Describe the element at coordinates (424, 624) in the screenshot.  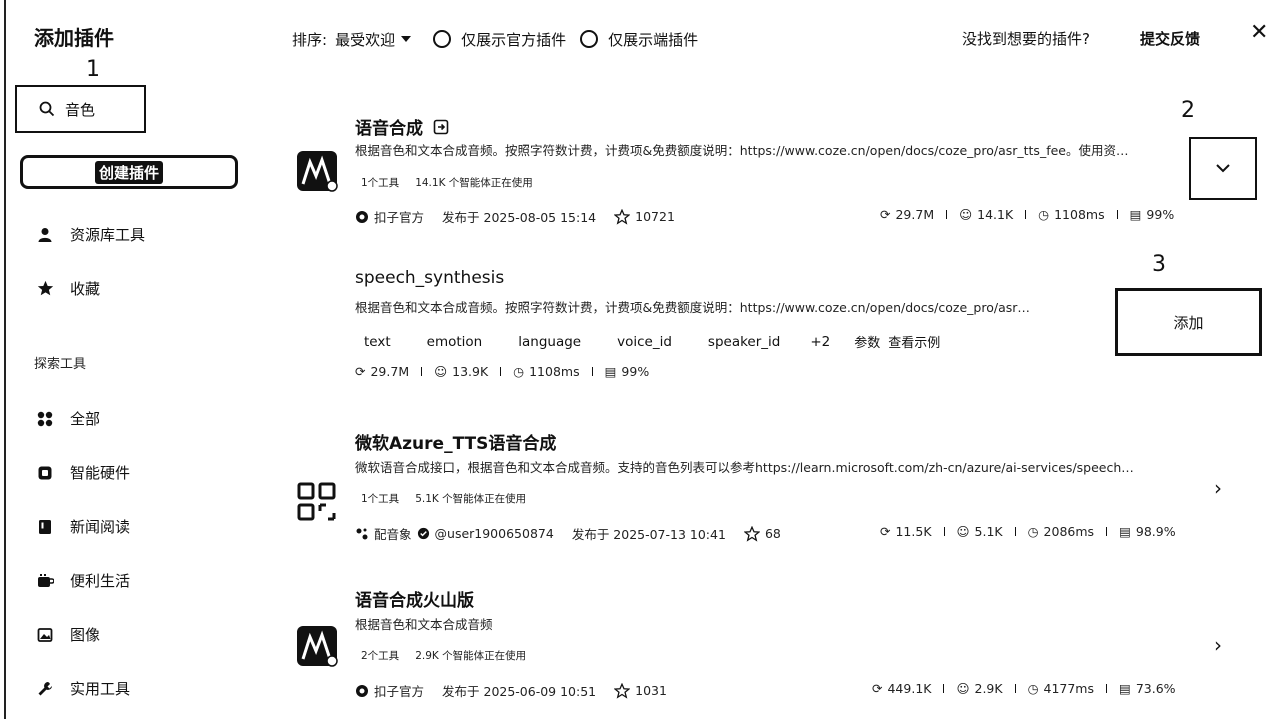
I see `plugin-description: 根据音色和文本合成音频` at that location.